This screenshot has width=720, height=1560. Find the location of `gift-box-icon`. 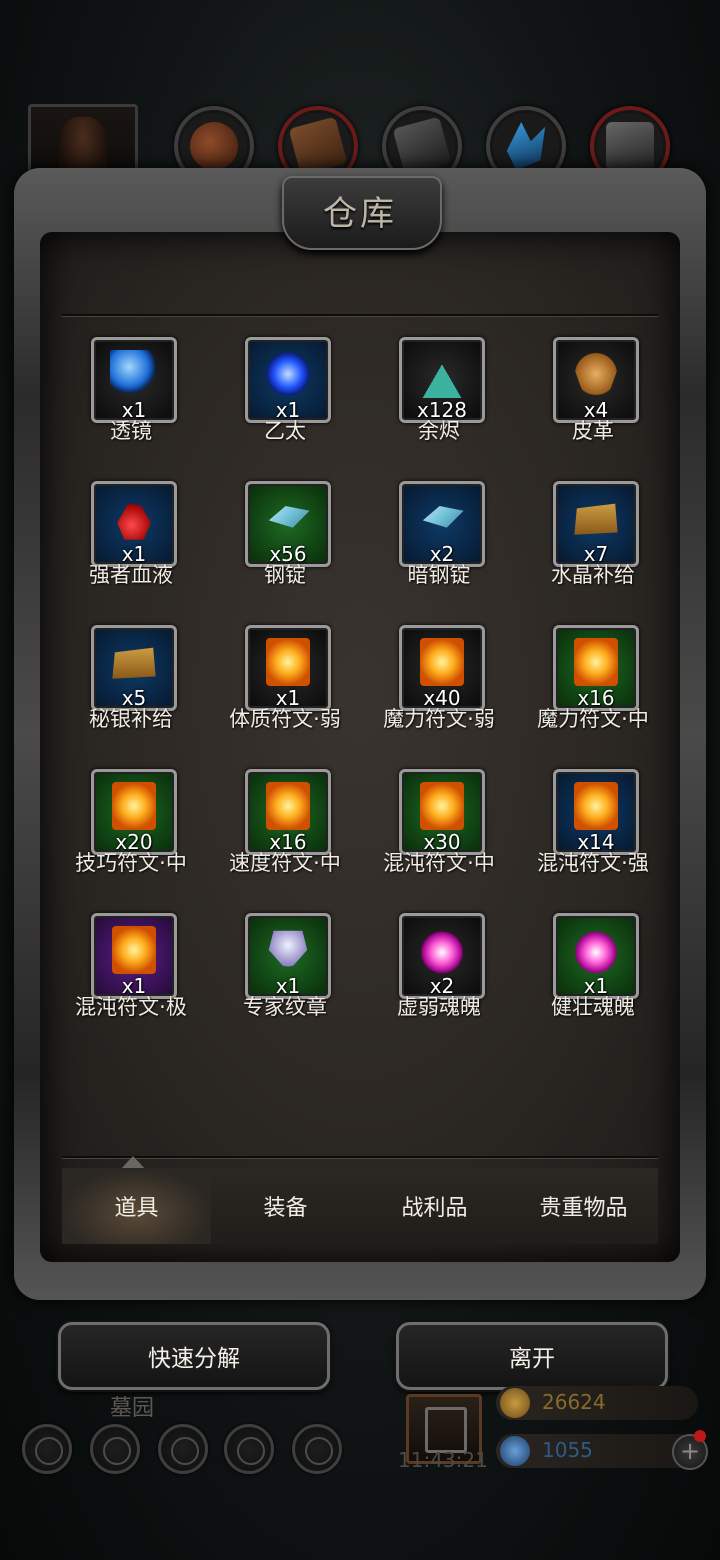

gift-box-icon is located at coordinates (446, 1430).